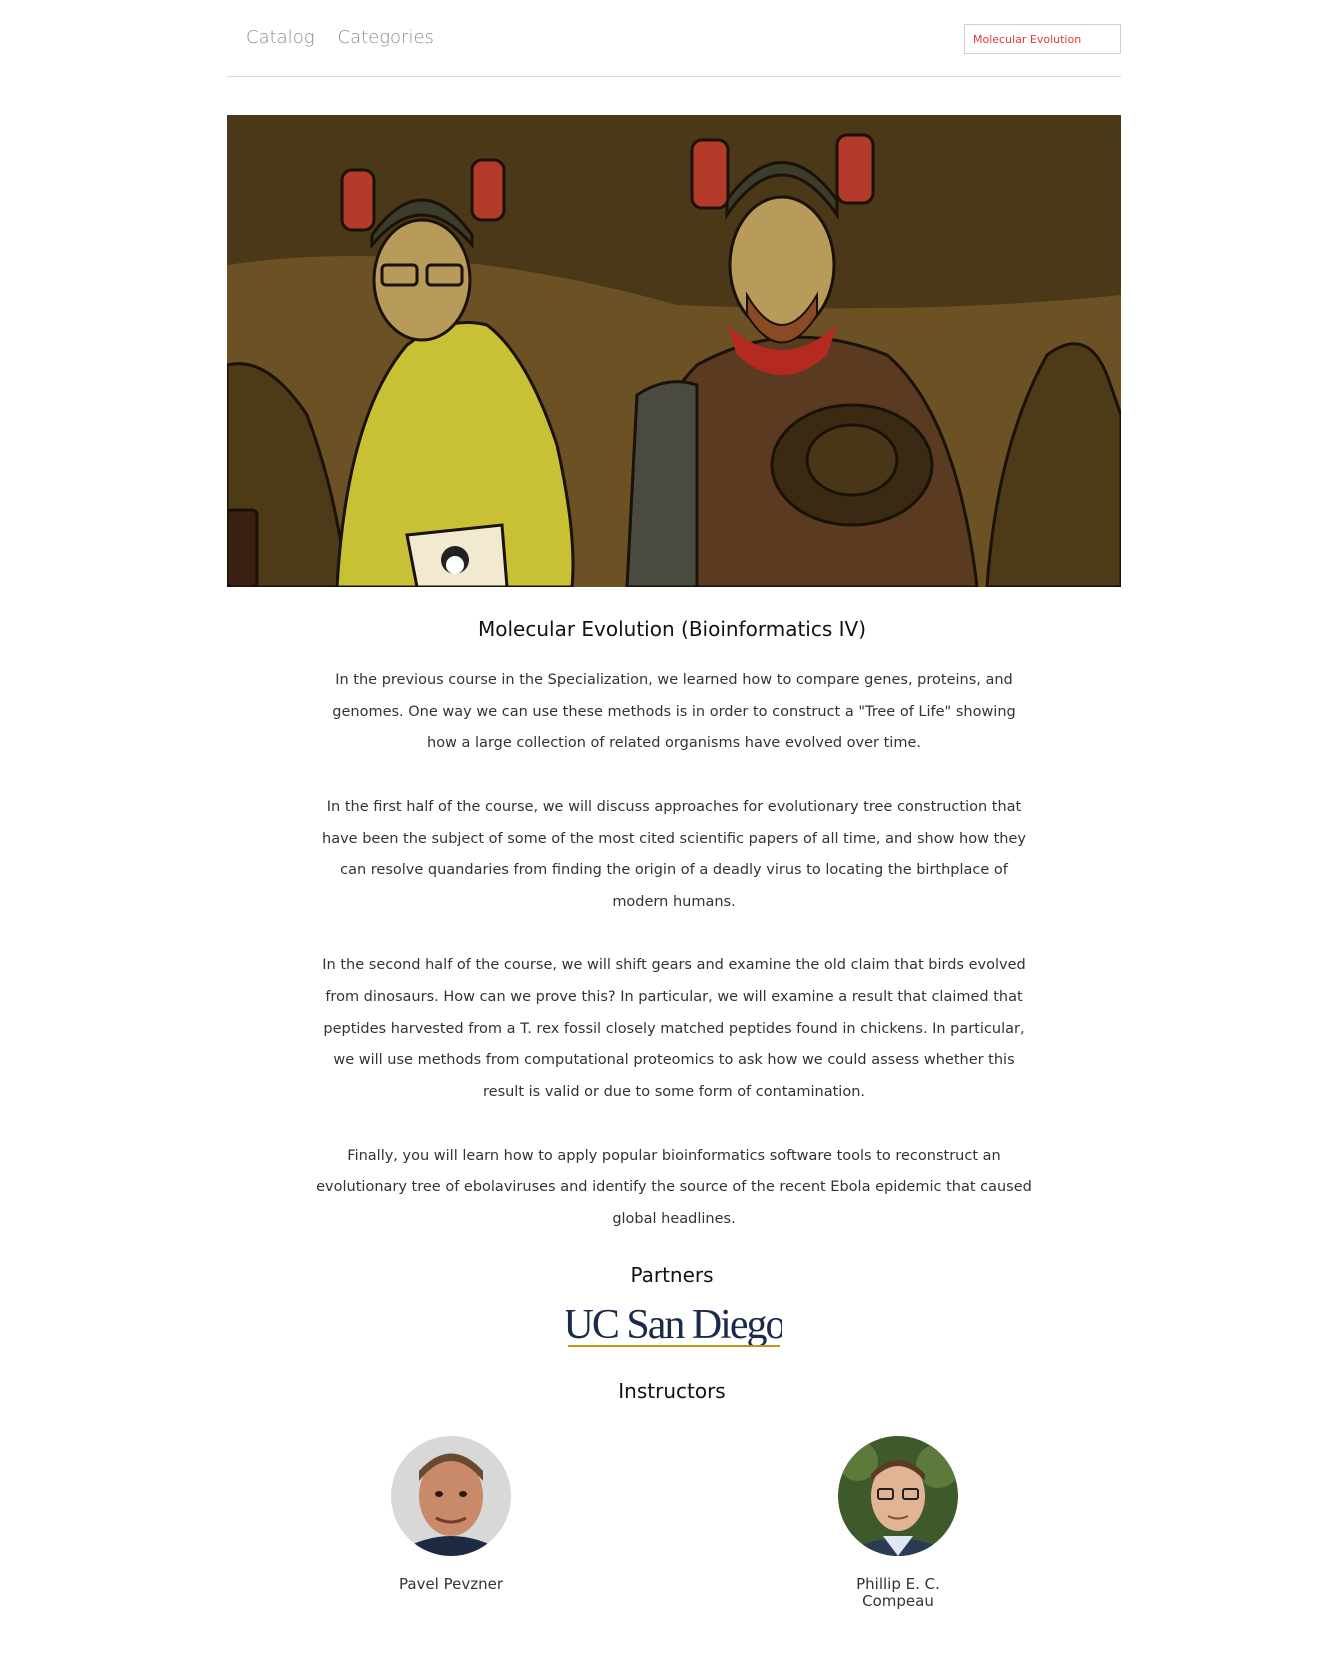 The image size is (1344, 1664). I want to click on top-navigation-bar: Catalog Categories, so click(674, 38).